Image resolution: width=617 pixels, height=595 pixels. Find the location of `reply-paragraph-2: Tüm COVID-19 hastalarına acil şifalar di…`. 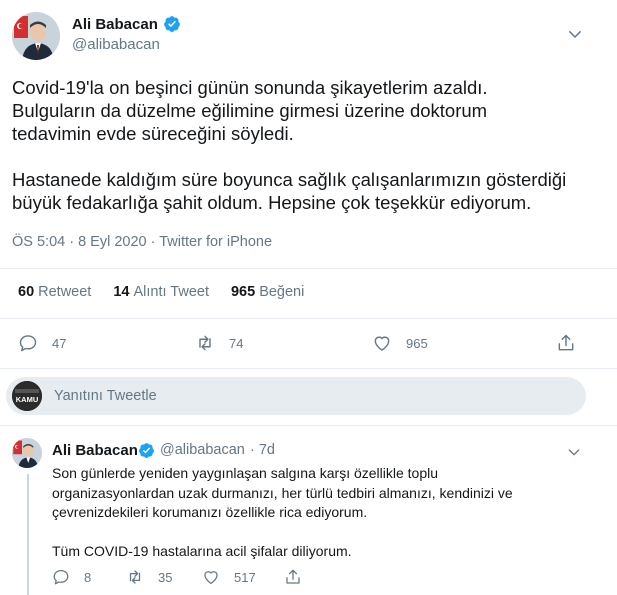

reply-paragraph-2: Tüm COVID-19 hastalarına acil şifalar di… is located at coordinates (202, 551).